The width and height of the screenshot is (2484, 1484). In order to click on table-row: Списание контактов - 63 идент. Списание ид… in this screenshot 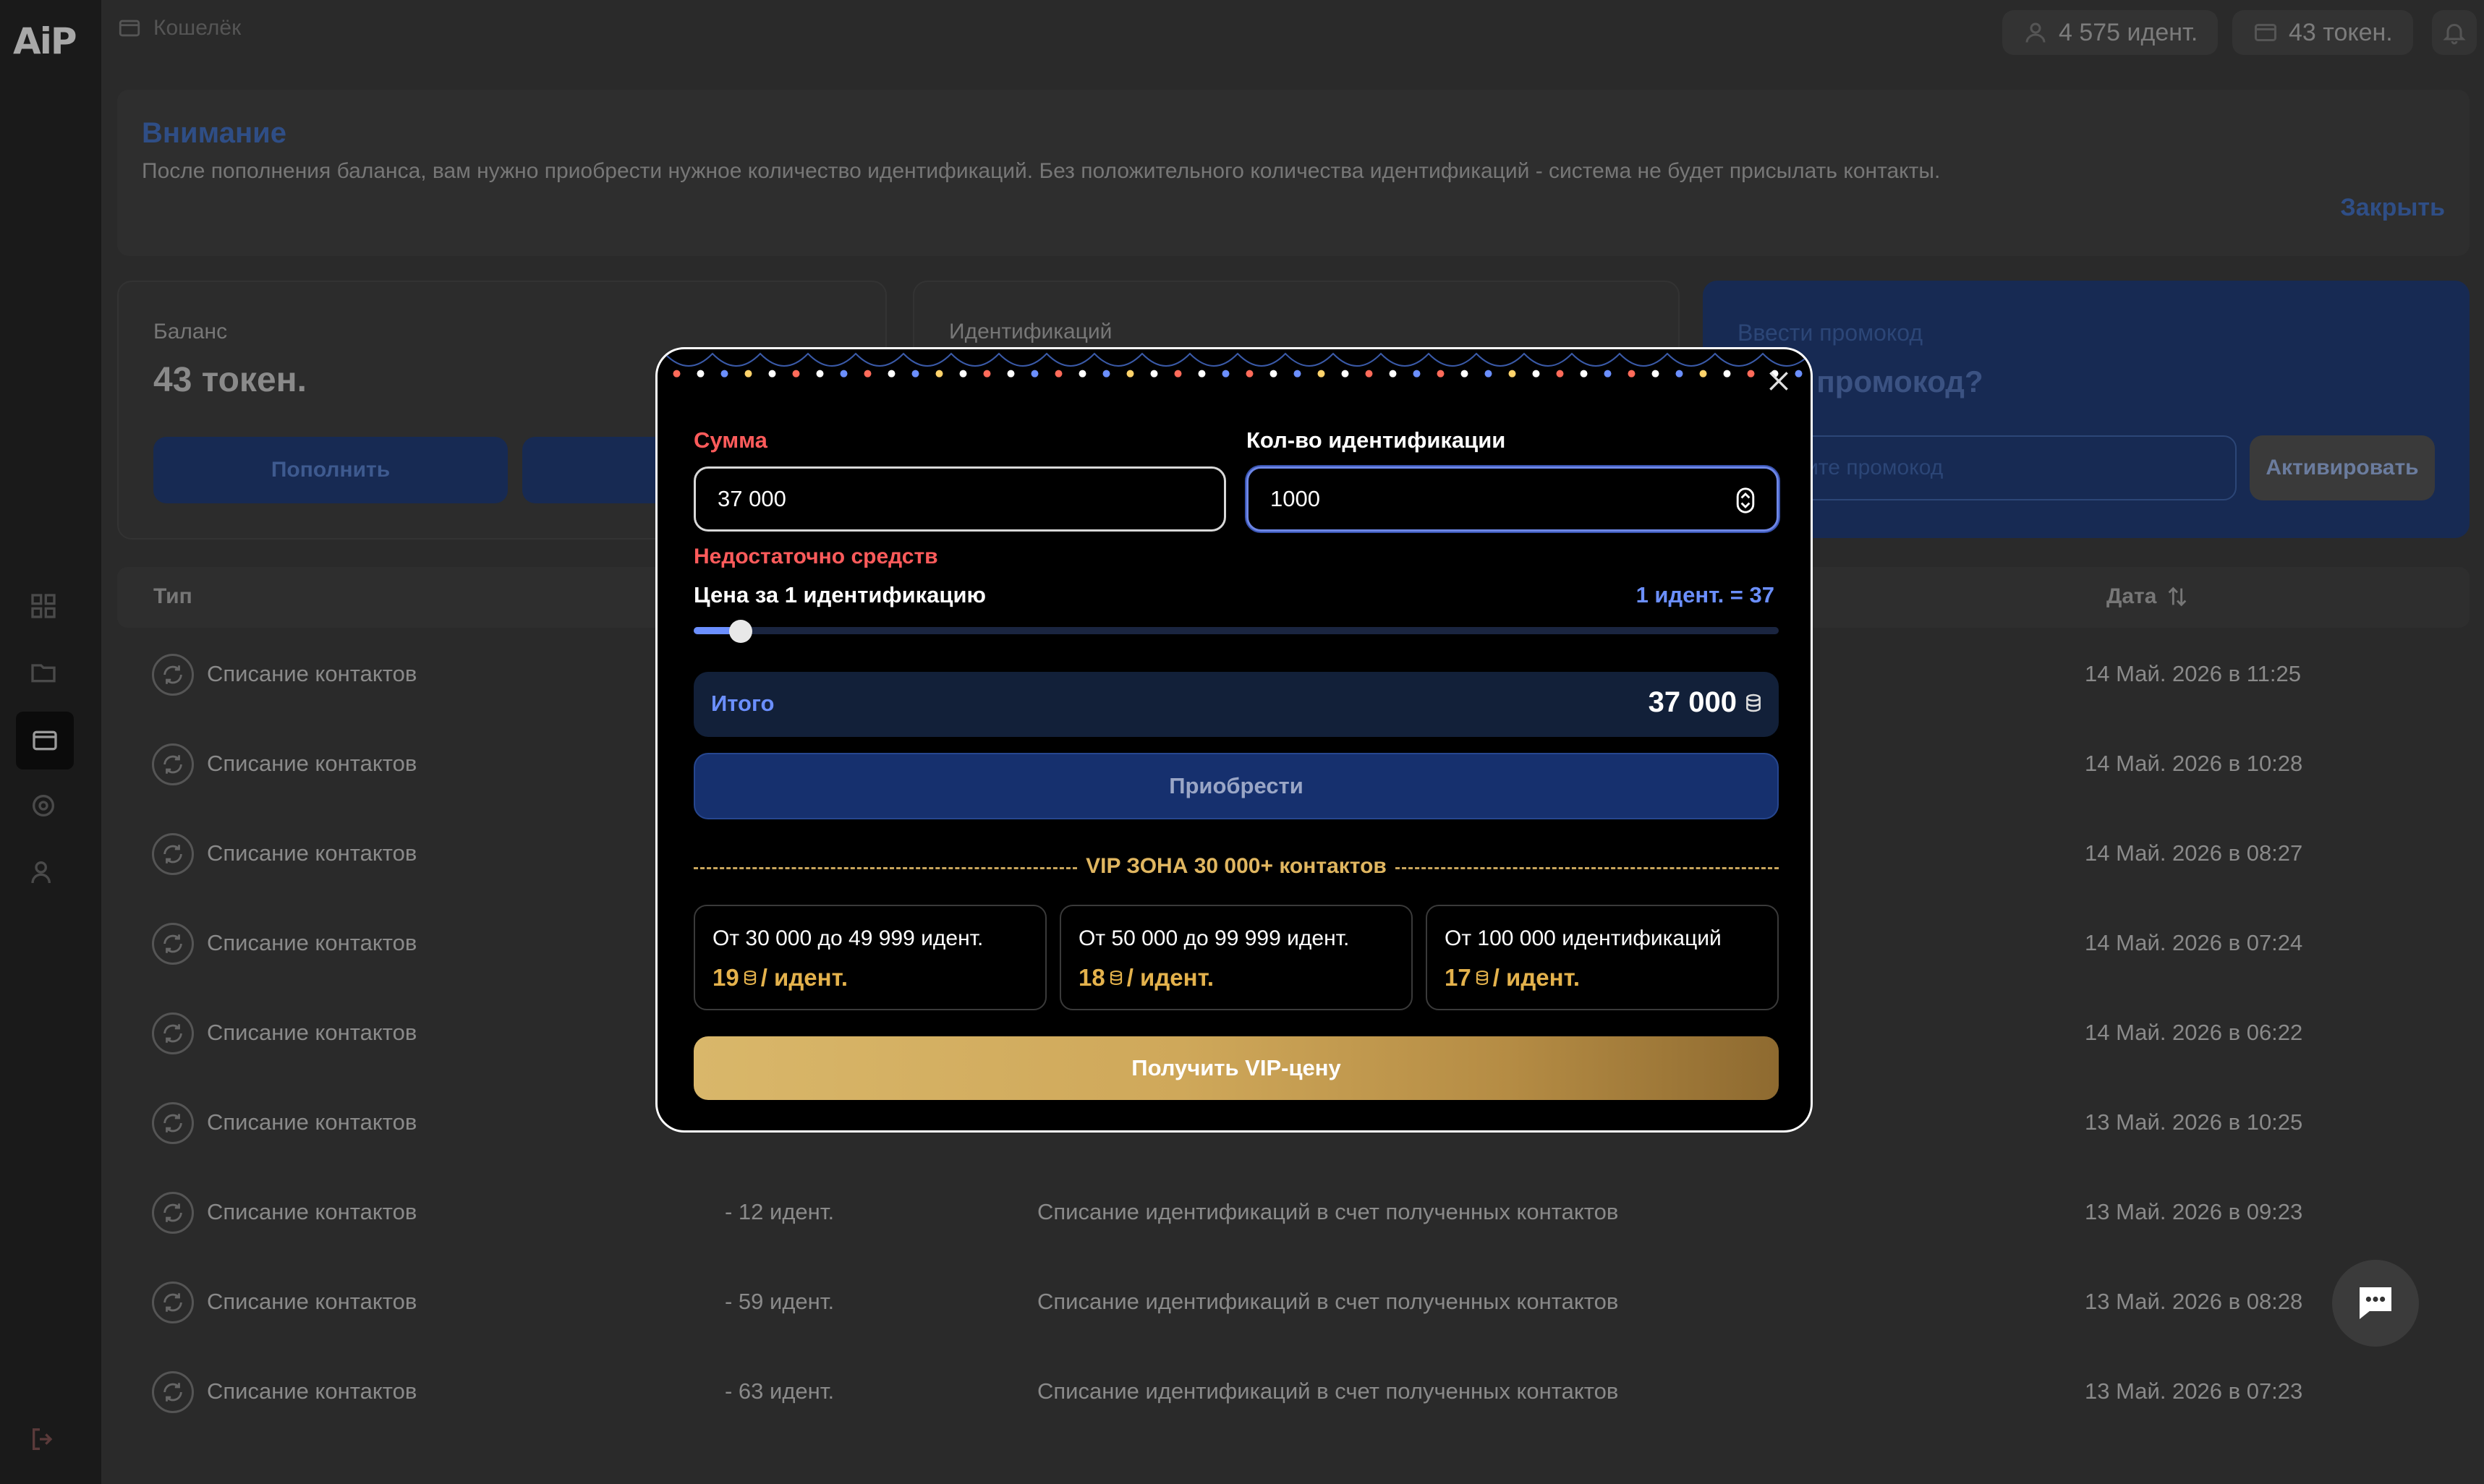, I will do `click(1293, 1390)`.